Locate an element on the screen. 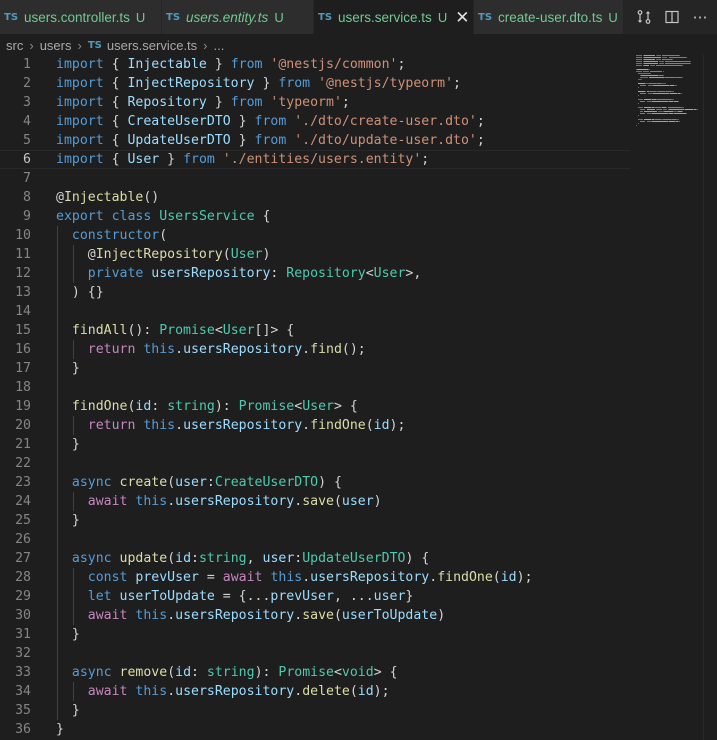 The height and width of the screenshot is (740, 717). code-line: 24 await this.usersRepository.save(user) is located at coordinates (315, 501).